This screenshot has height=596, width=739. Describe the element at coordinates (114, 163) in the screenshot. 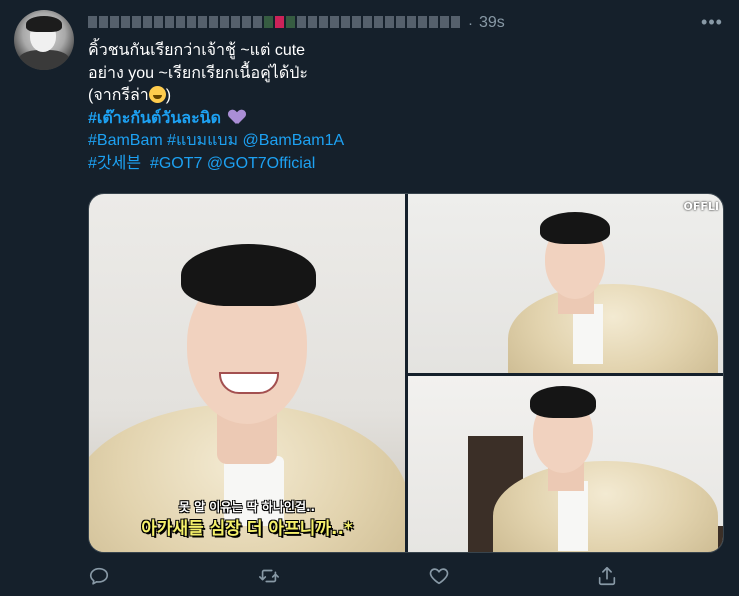

I see `hashtag-link: #갓세븐` at that location.